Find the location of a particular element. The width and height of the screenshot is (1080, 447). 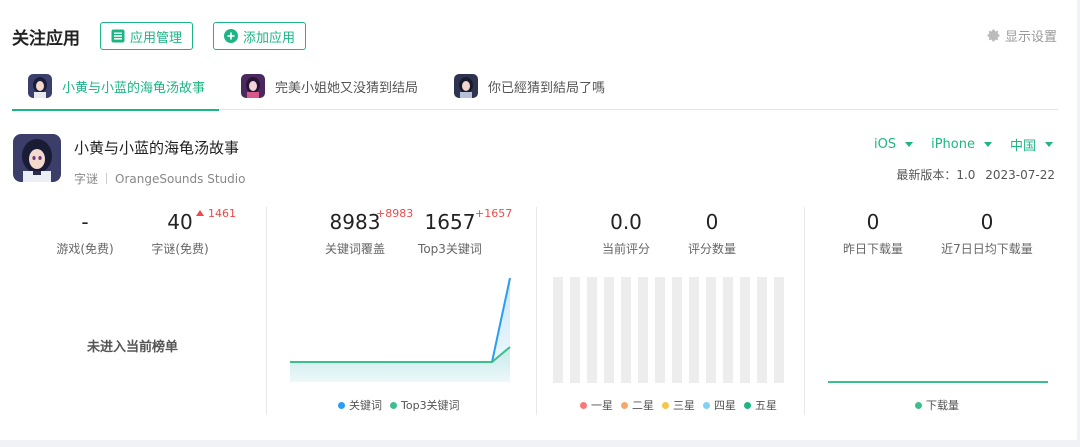

keyword-trend-chart is located at coordinates (400, 329).